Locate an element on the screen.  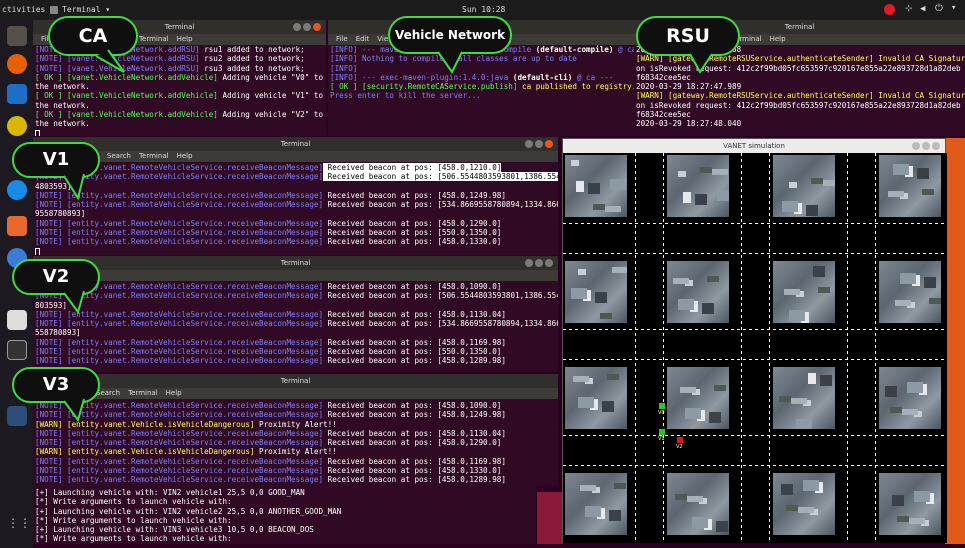
rsu-callout-tail is located at coordinates (701, 63).